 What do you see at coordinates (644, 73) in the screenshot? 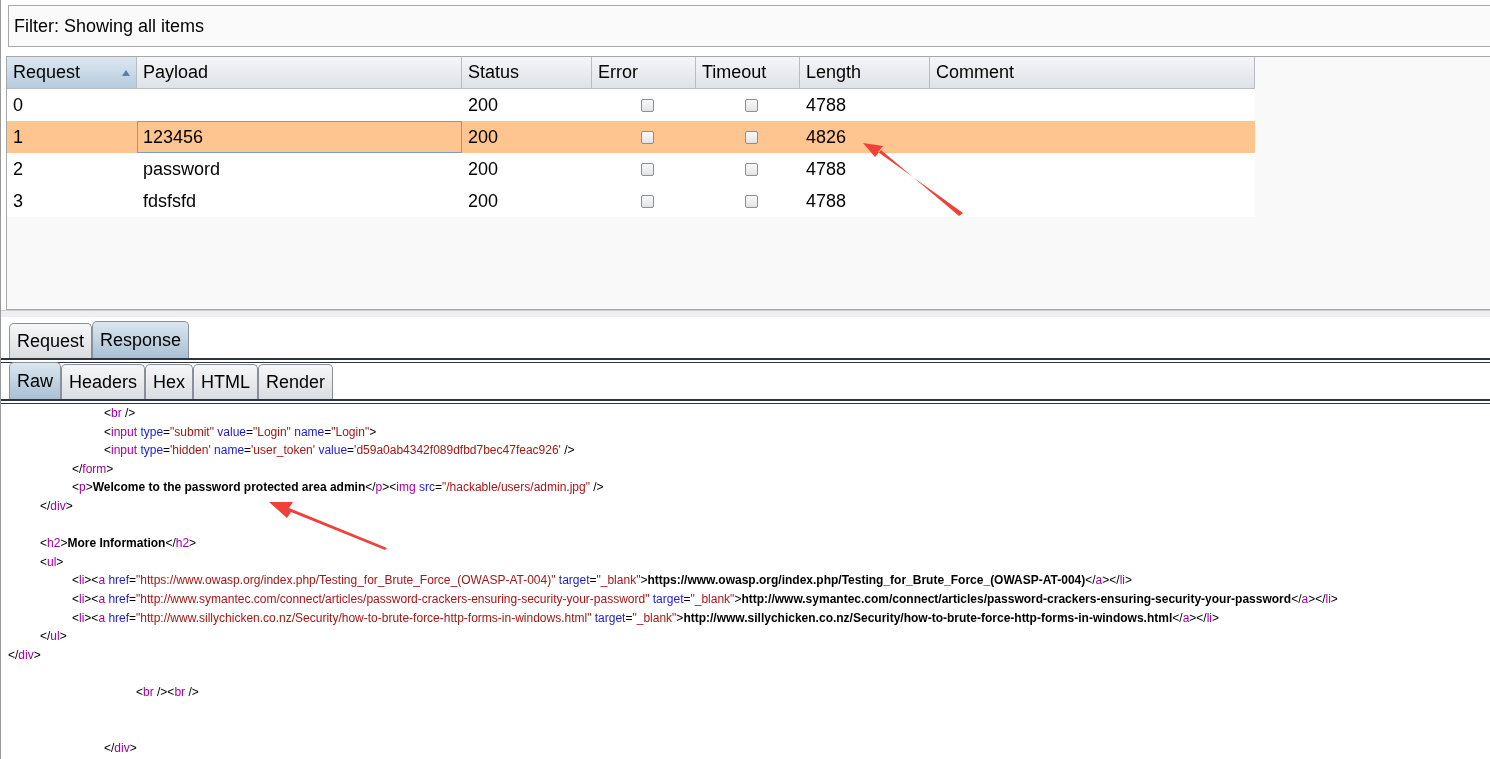
I see `column-header: Error` at bounding box center [644, 73].